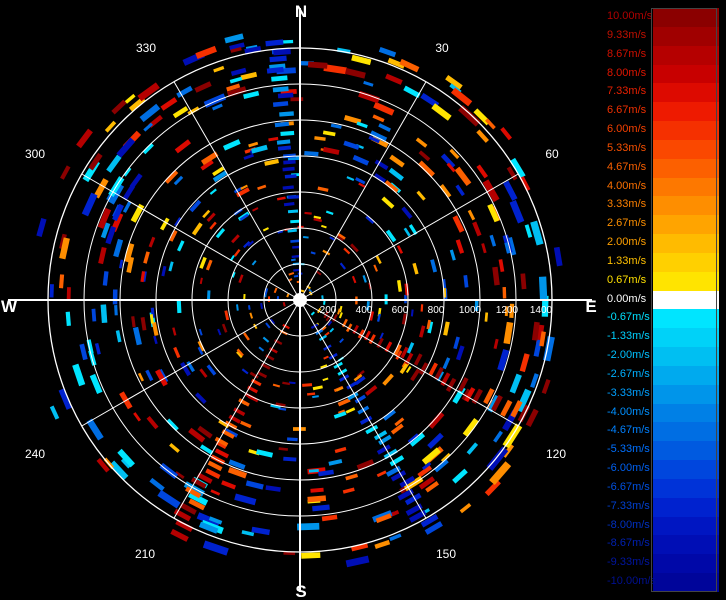 The width and height of the screenshot is (726, 600). I want to click on range-label-200: 200, so click(328, 310).